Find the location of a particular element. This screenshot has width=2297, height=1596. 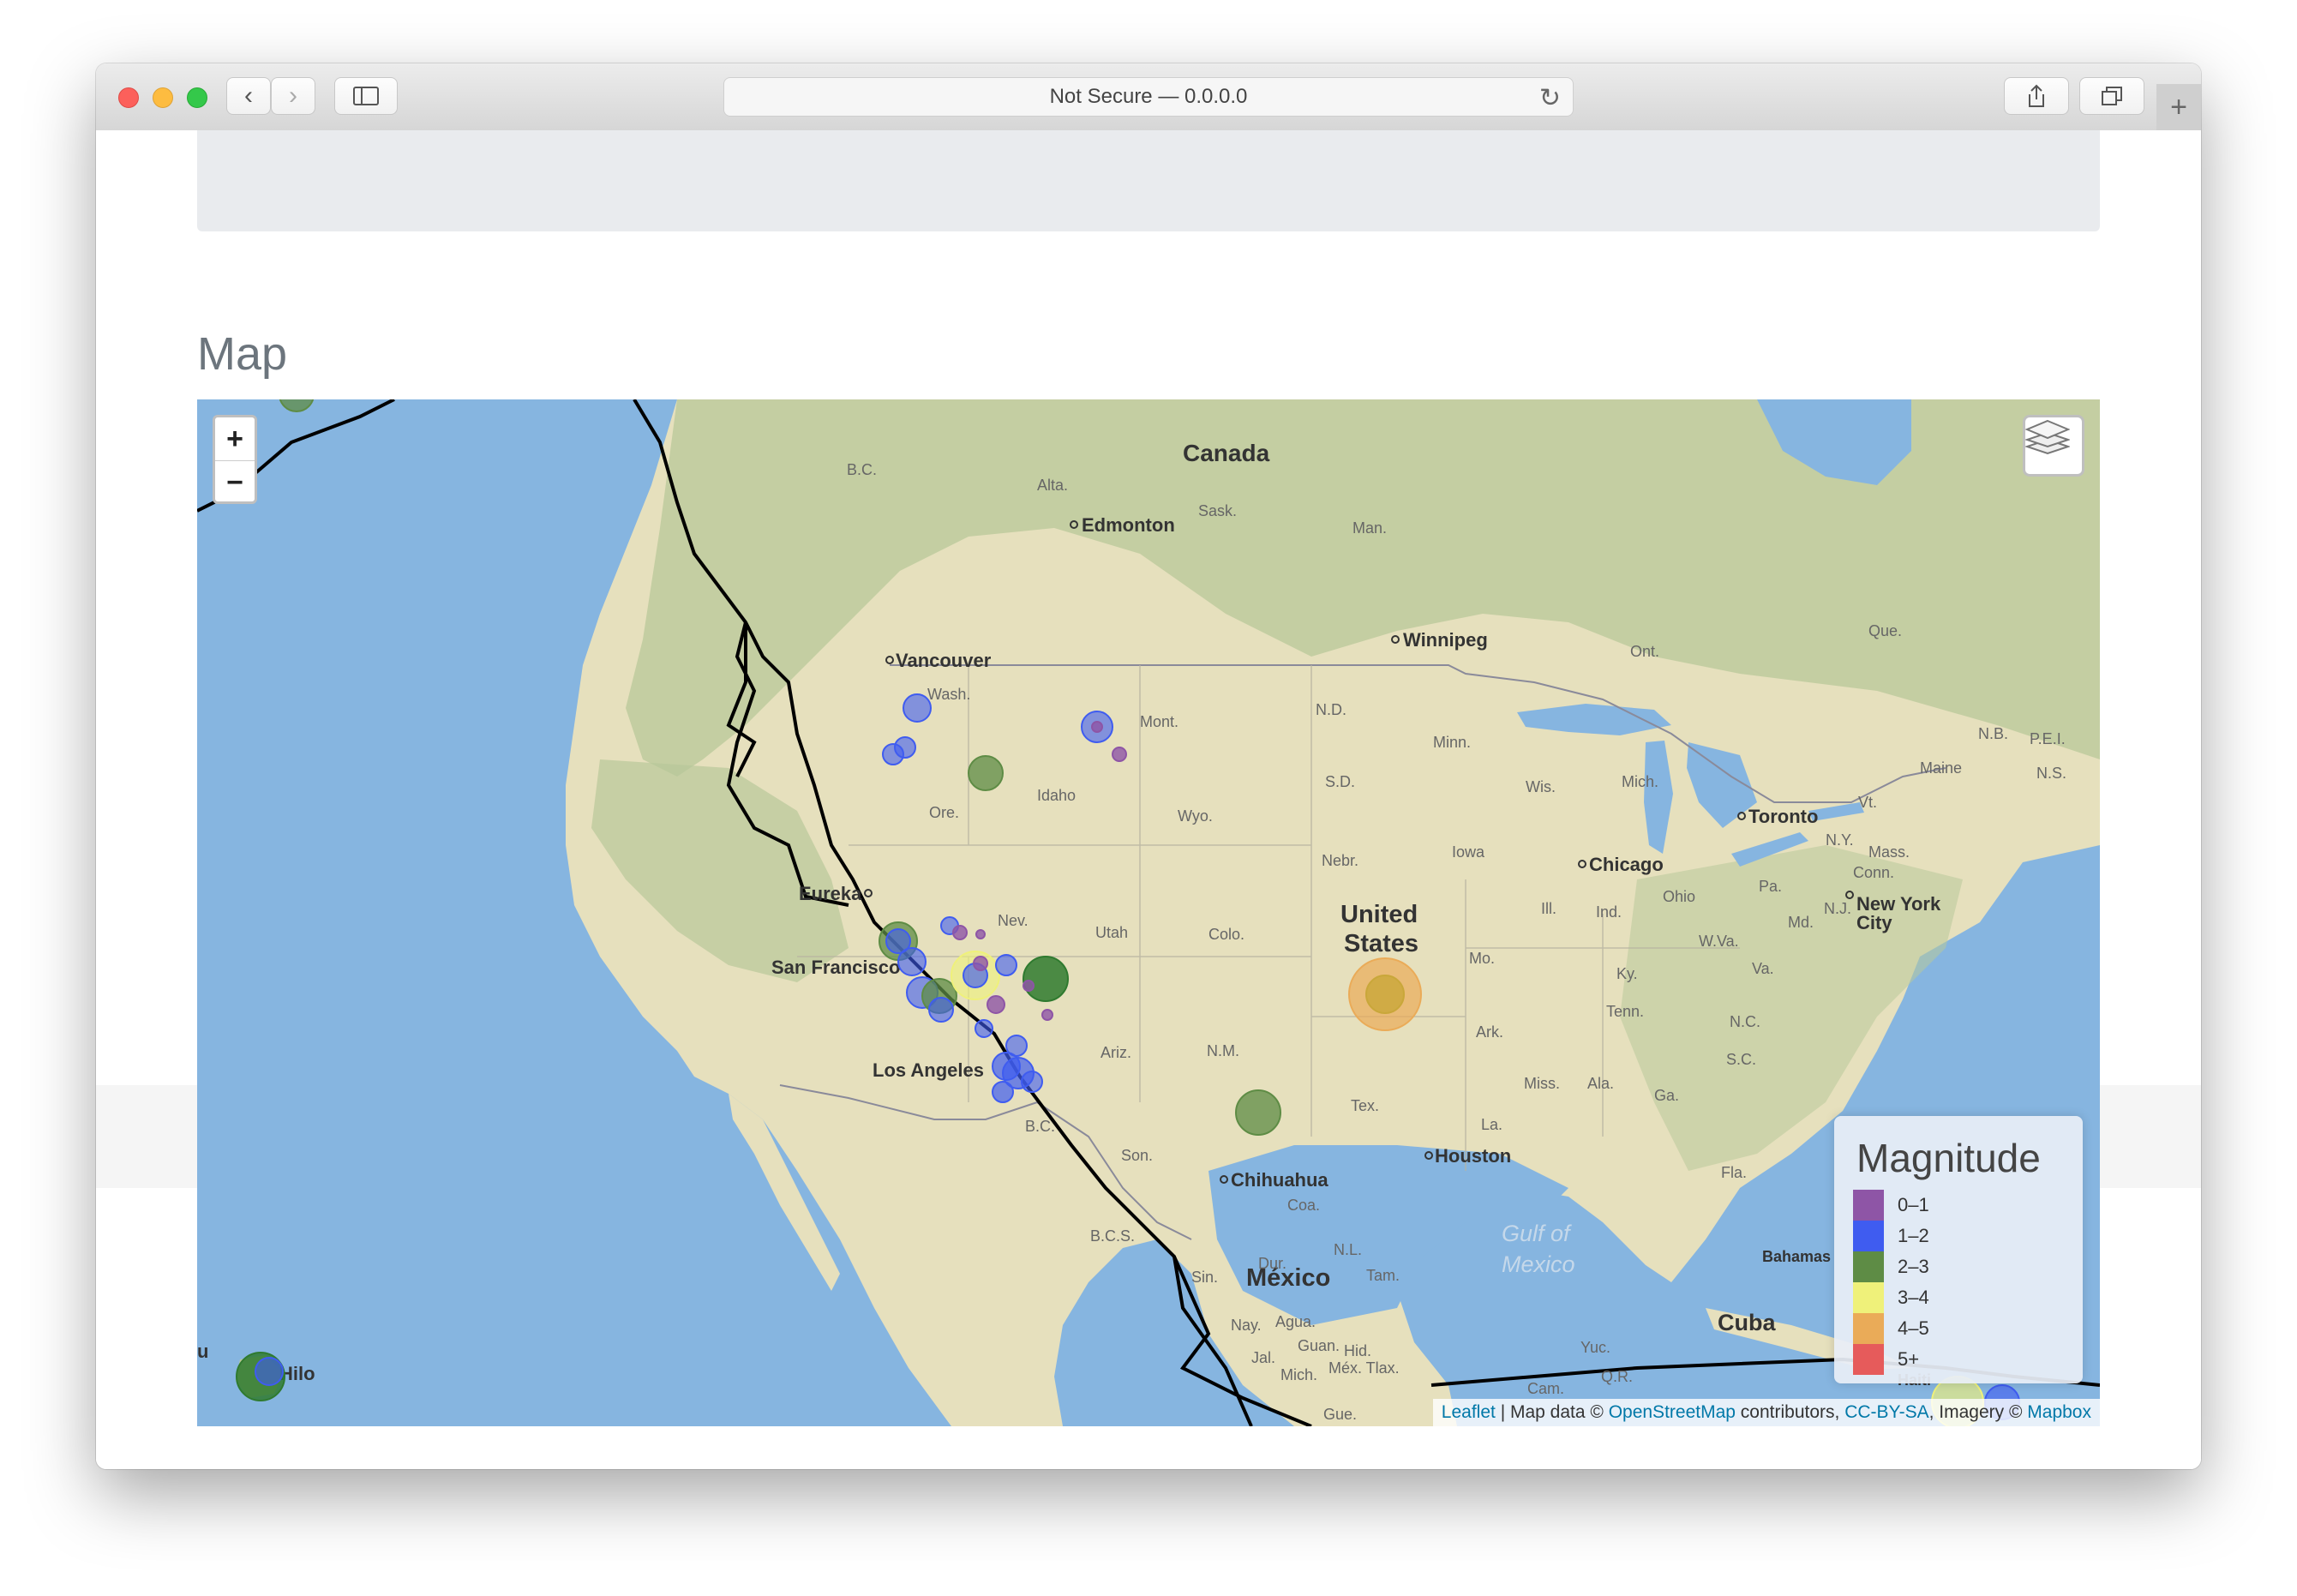

chevron-right-icon: › is located at coordinates (293, 95).